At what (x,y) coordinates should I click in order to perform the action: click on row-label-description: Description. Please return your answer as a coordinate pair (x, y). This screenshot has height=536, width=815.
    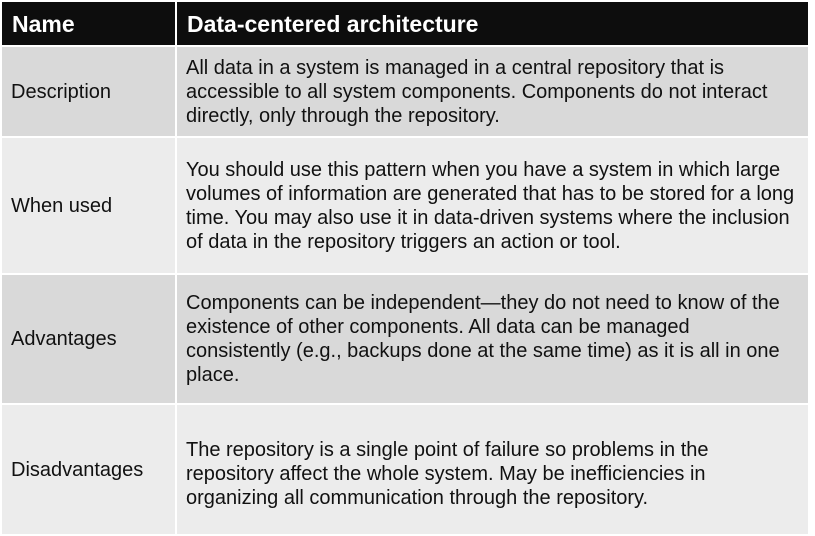
    Looking at the image, I should click on (88, 91).